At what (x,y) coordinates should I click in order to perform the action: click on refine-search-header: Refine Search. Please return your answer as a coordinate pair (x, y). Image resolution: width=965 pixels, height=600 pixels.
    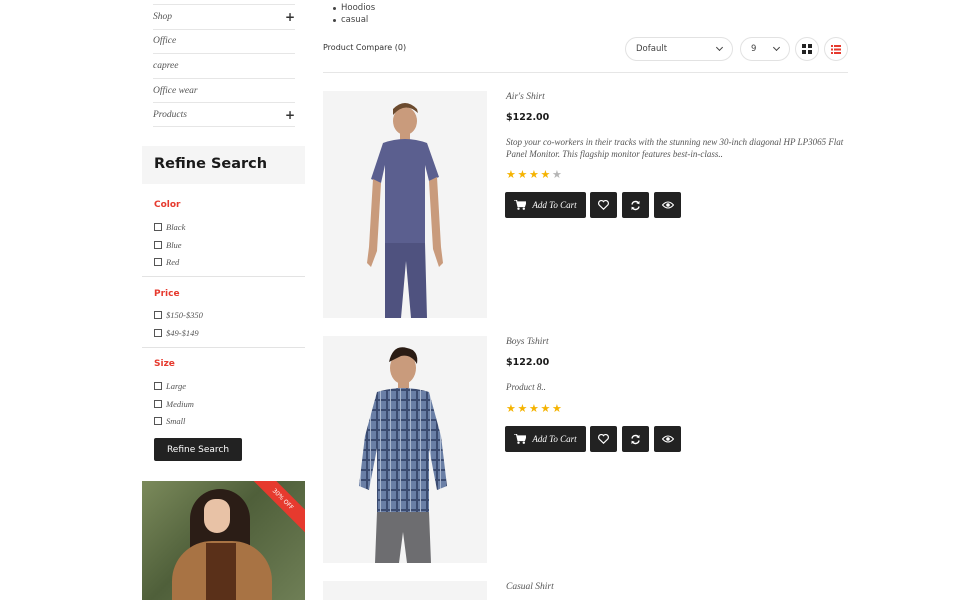
    Looking at the image, I should click on (223, 165).